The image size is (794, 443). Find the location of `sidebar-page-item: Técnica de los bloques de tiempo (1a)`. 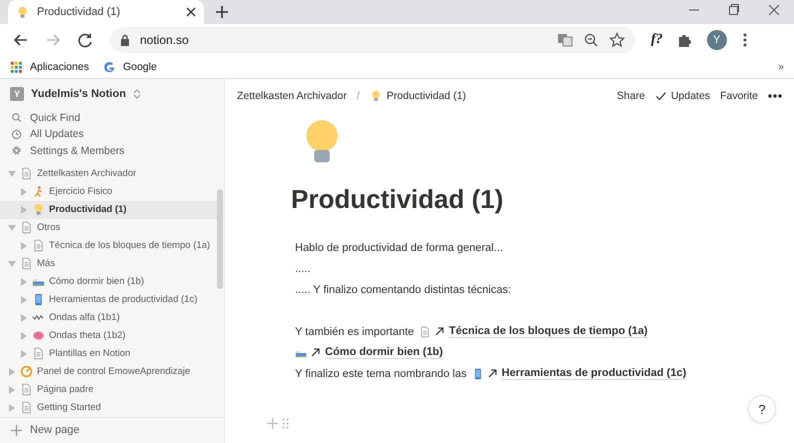

sidebar-page-item: Técnica de los bloques de tiempo (1a) is located at coordinates (108, 245).